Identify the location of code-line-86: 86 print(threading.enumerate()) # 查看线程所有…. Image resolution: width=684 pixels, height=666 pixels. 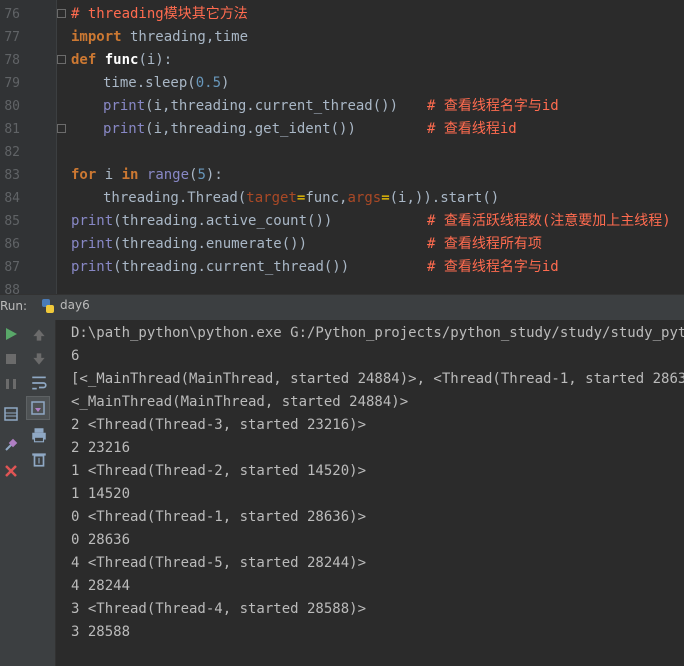
(342, 244).